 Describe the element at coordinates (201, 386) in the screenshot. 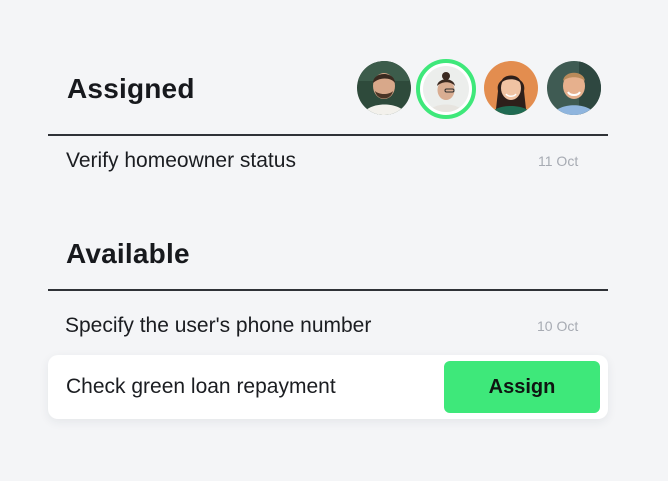

I see `task-label: Check green loan repayment` at that location.